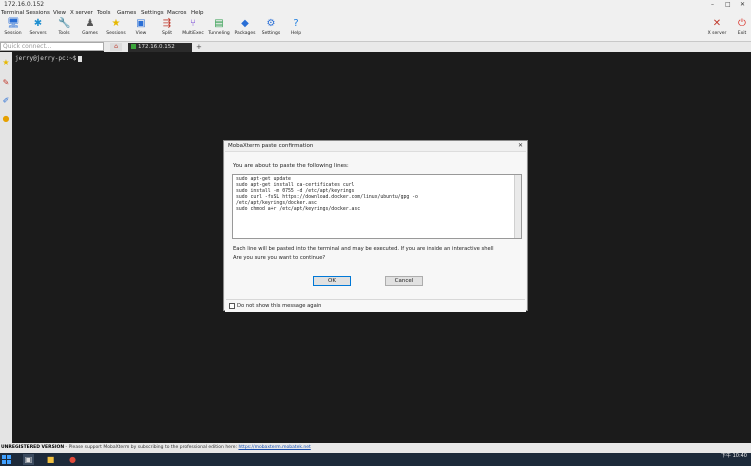 Image resolution: width=751 pixels, height=466 pixels. Describe the element at coordinates (177, 13) in the screenshot. I see `menu-macros: Macros` at that location.